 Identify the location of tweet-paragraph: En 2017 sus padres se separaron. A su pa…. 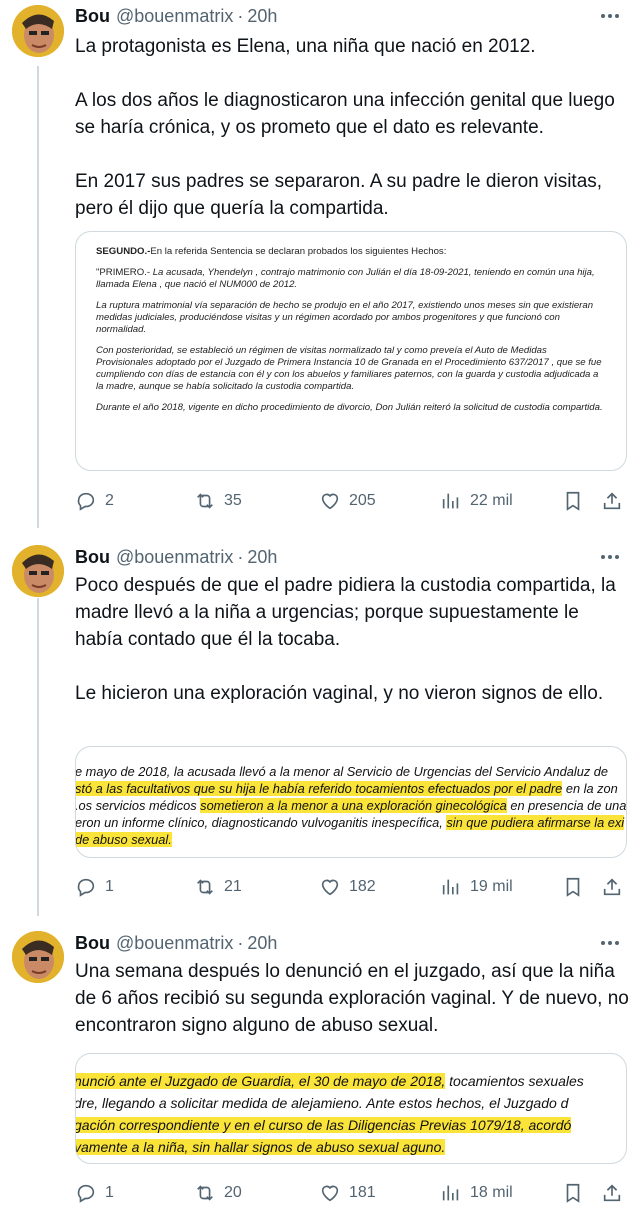
(339, 195).